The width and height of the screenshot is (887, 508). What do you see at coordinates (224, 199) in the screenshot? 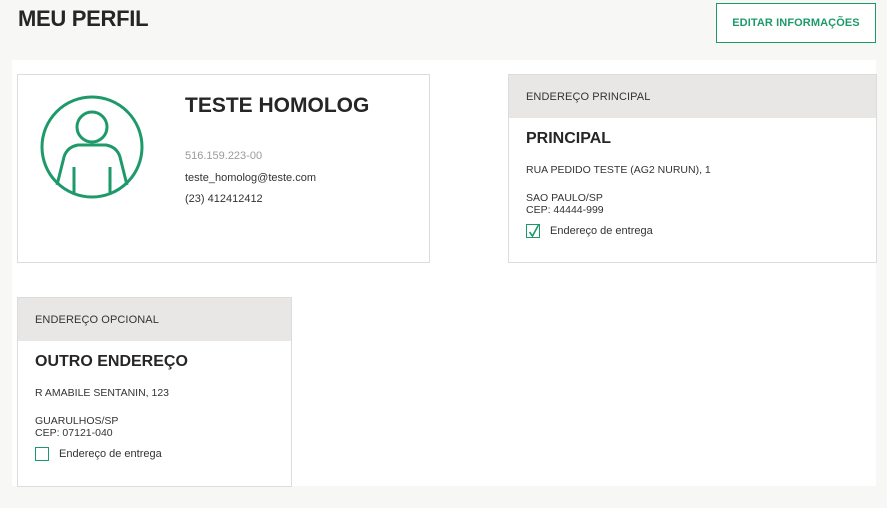
I see `profile-phone: (23) 412412412` at bounding box center [224, 199].